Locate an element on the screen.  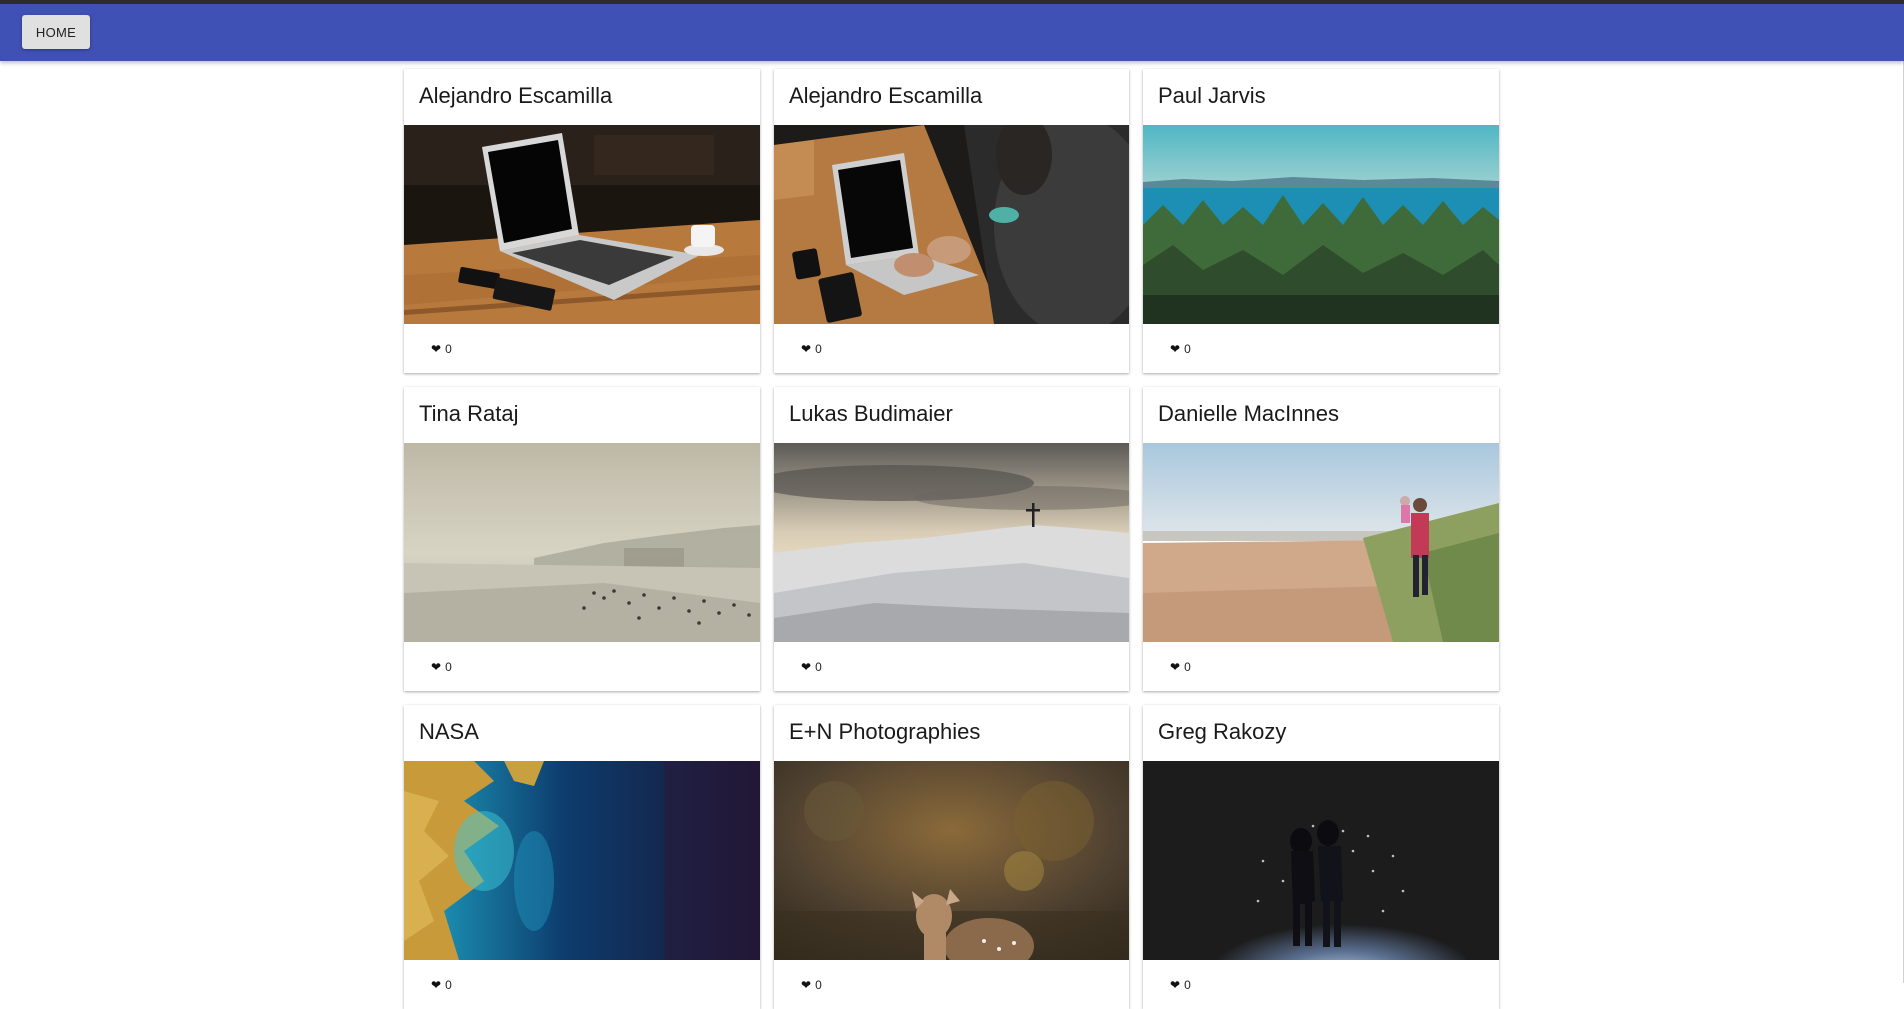
card-author: Danielle MacInnes is located at coordinates (1248, 413).